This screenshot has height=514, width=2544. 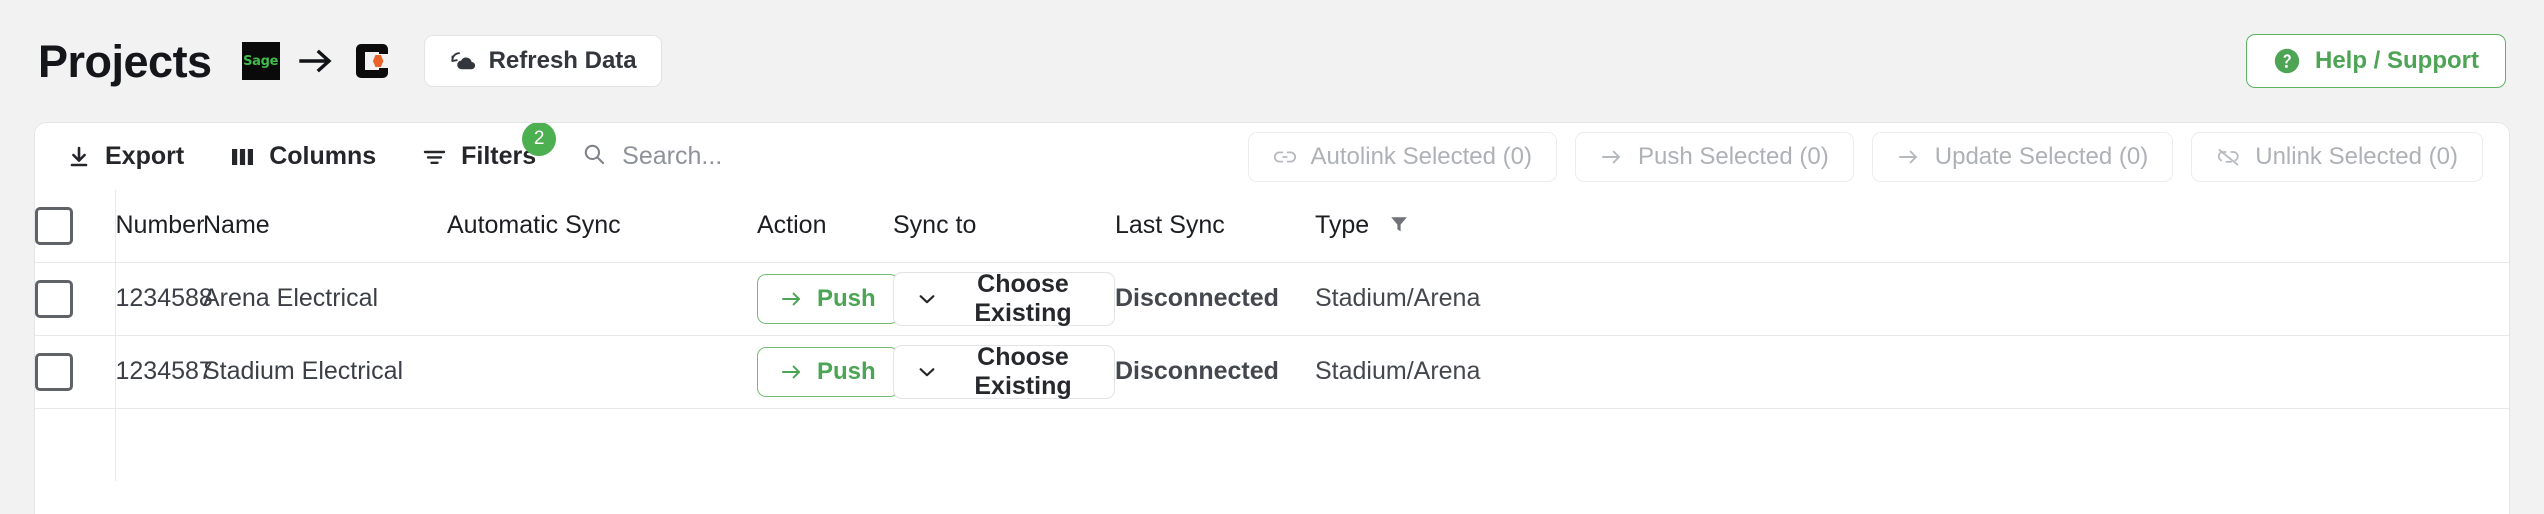 I want to click on unlink-selected-button: Unlink Selected (0), so click(x=2337, y=156).